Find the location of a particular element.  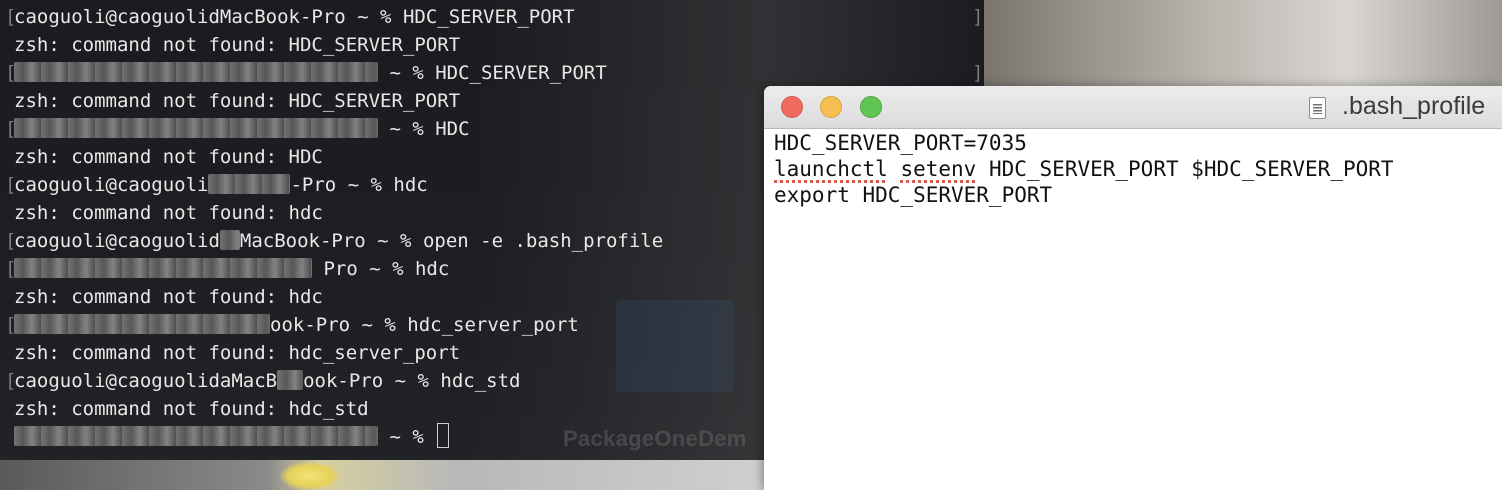

misspelled-word: launchctl is located at coordinates (831, 169).